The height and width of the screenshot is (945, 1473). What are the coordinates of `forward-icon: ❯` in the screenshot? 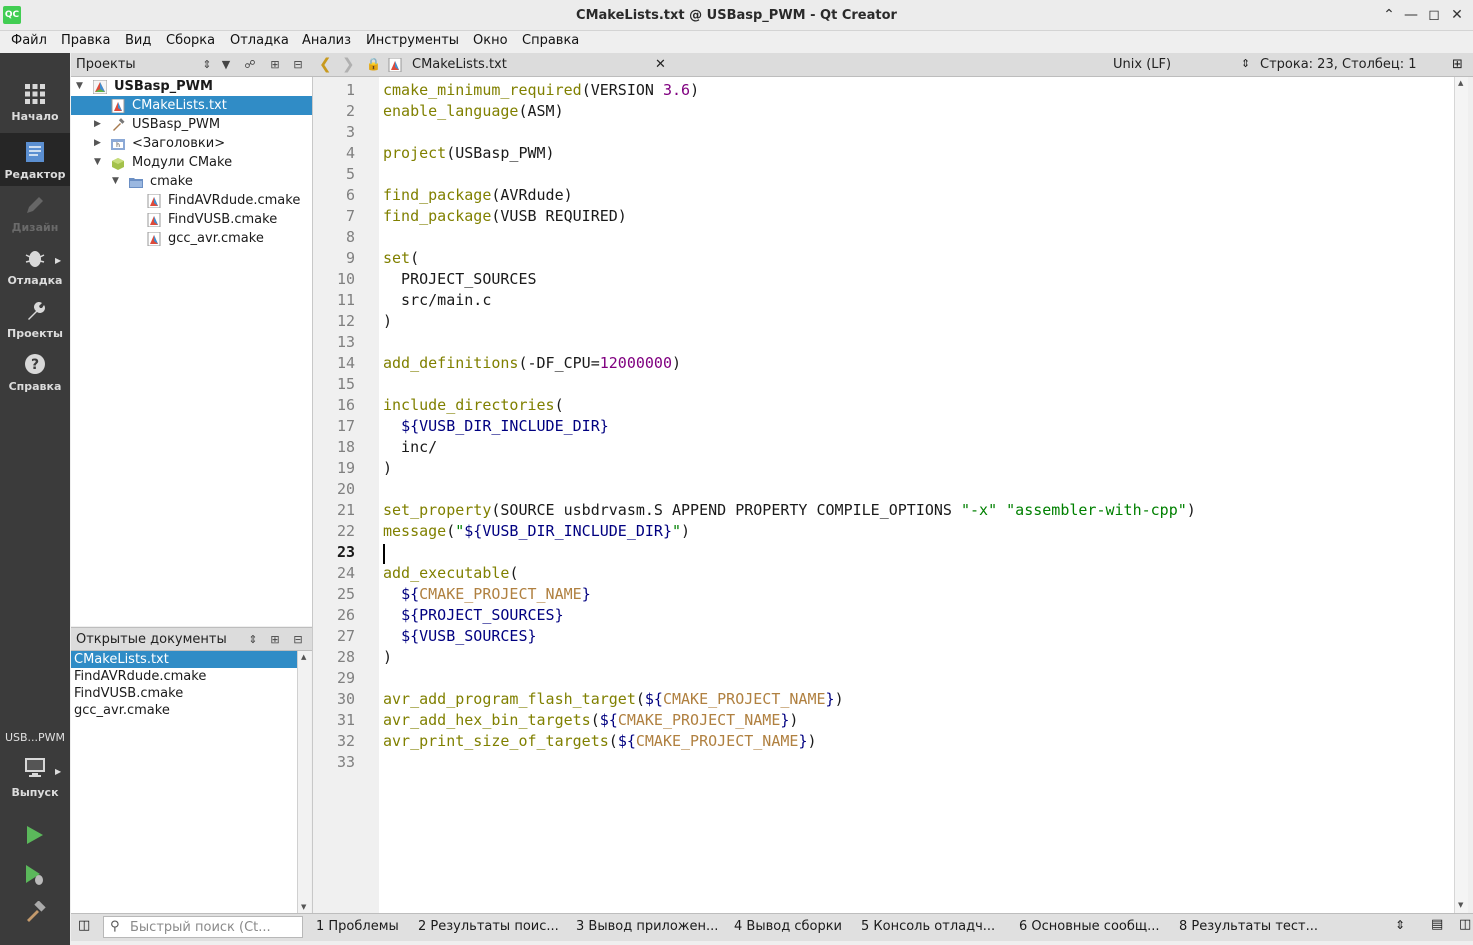 It's located at (348, 64).